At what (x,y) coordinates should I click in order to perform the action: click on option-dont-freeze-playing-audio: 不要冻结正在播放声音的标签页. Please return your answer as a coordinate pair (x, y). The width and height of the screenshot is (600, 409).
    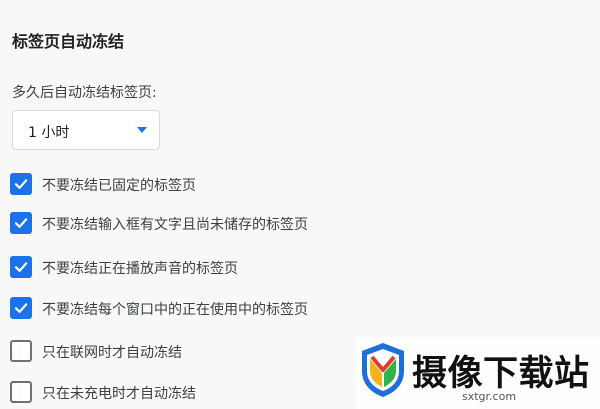
    Looking at the image, I should click on (175, 267).